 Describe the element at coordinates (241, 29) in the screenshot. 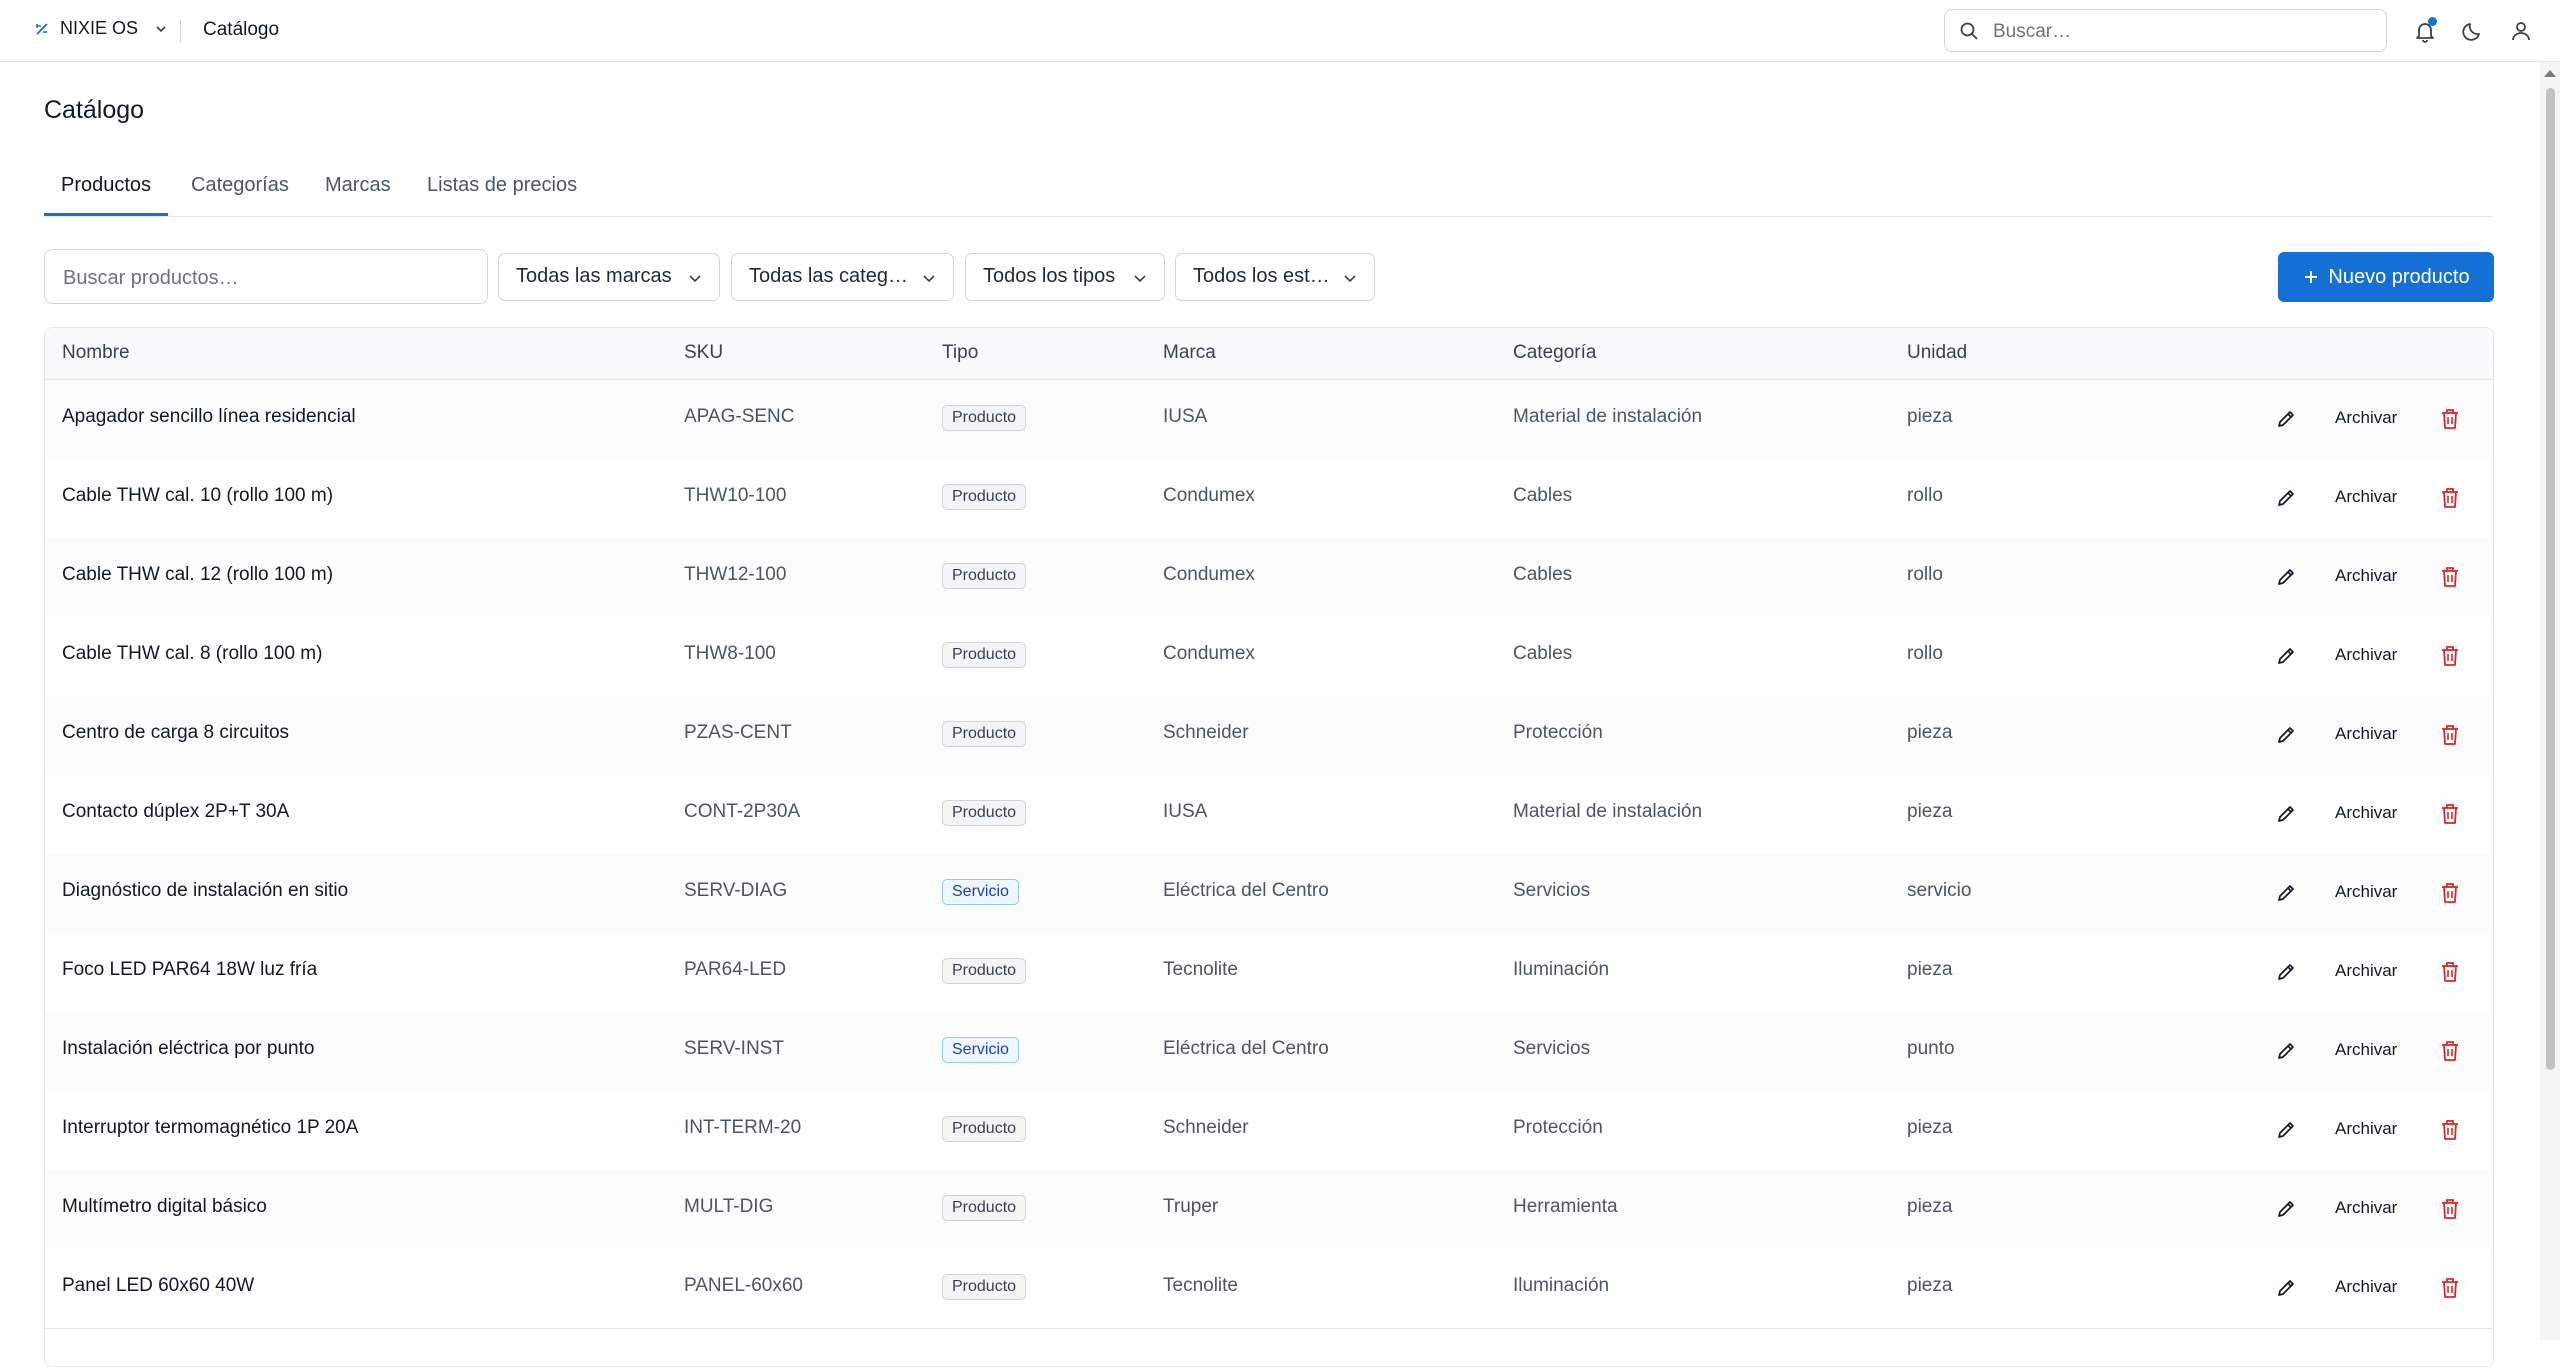

I see `breadcrumb: Catálogo` at that location.